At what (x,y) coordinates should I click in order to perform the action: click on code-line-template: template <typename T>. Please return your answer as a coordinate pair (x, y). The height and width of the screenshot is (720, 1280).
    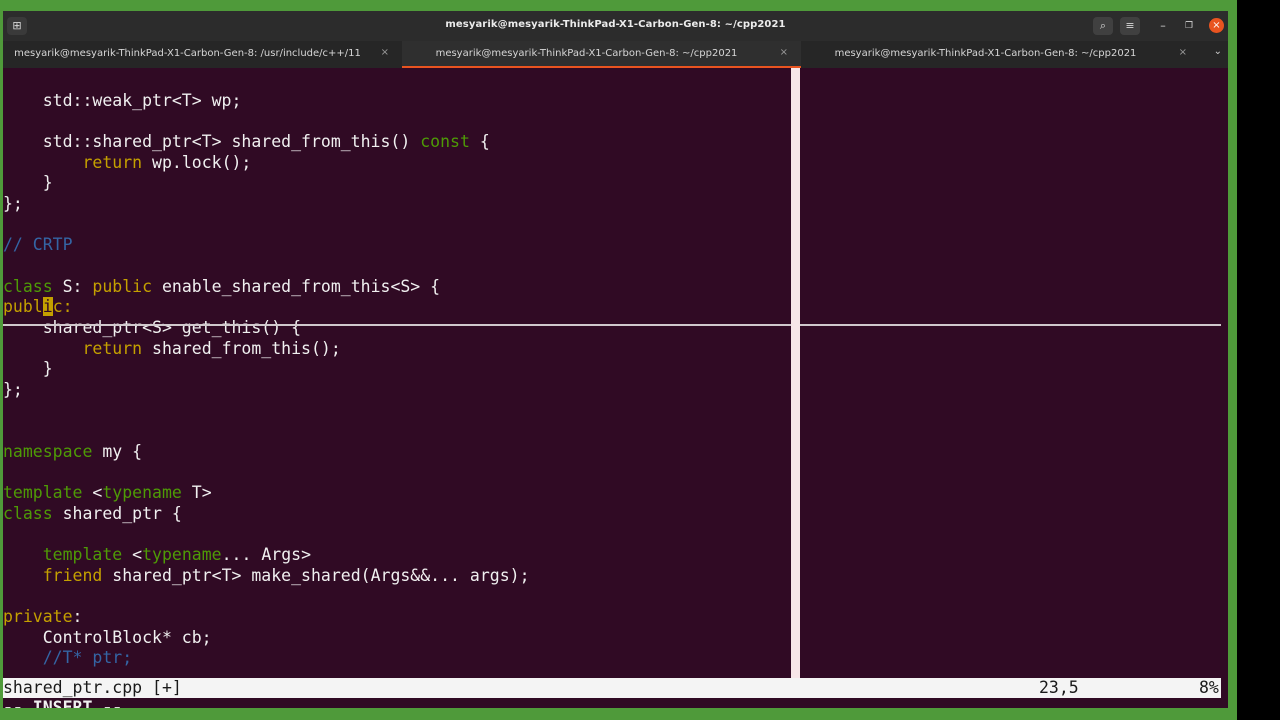
    Looking at the image, I should click on (107, 492).